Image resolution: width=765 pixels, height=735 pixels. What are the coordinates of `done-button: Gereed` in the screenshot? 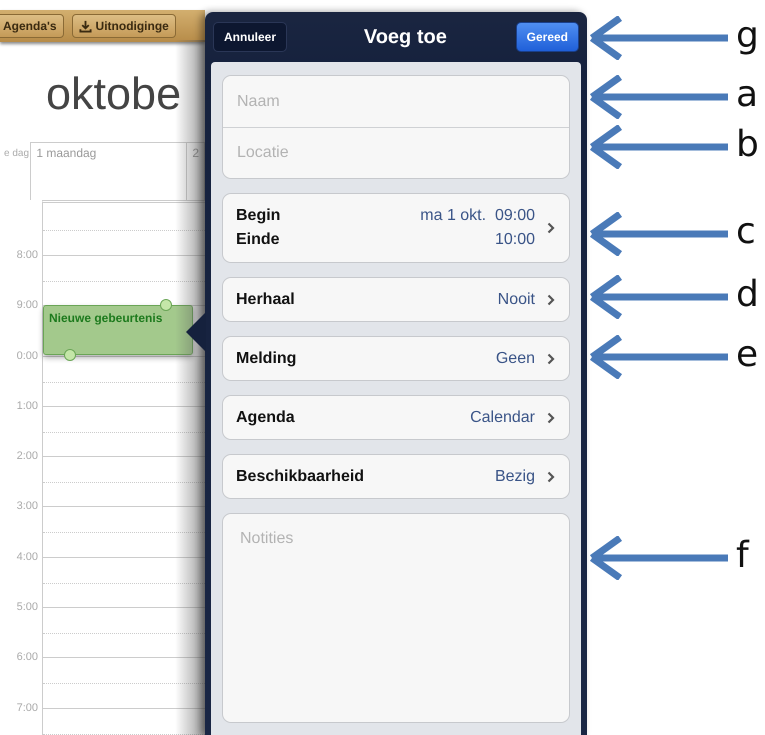 It's located at (547, 37).